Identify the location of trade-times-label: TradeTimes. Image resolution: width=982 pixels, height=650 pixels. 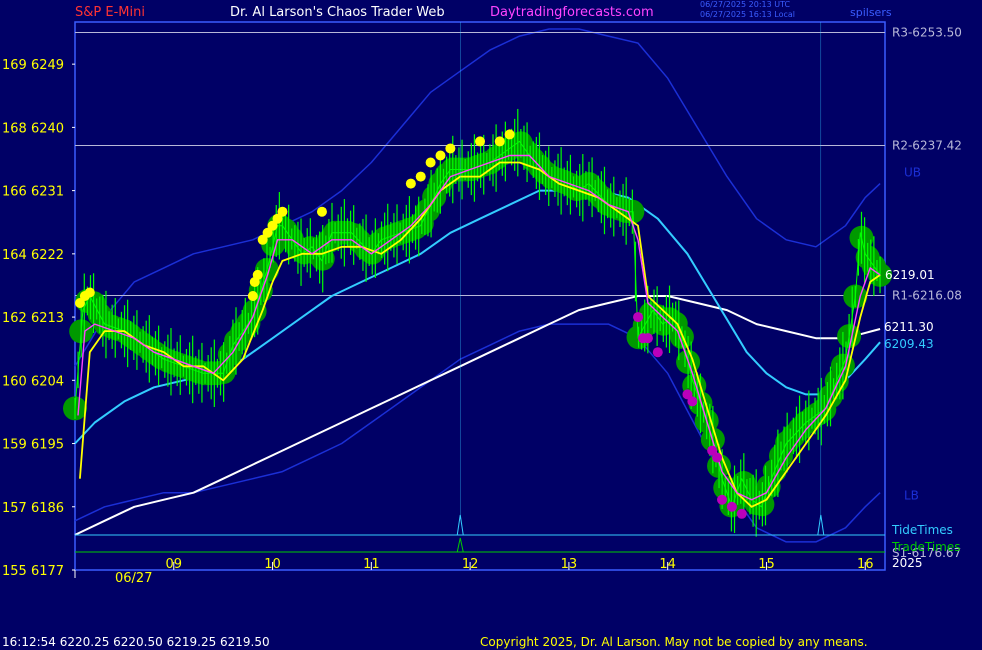
(925, 547).